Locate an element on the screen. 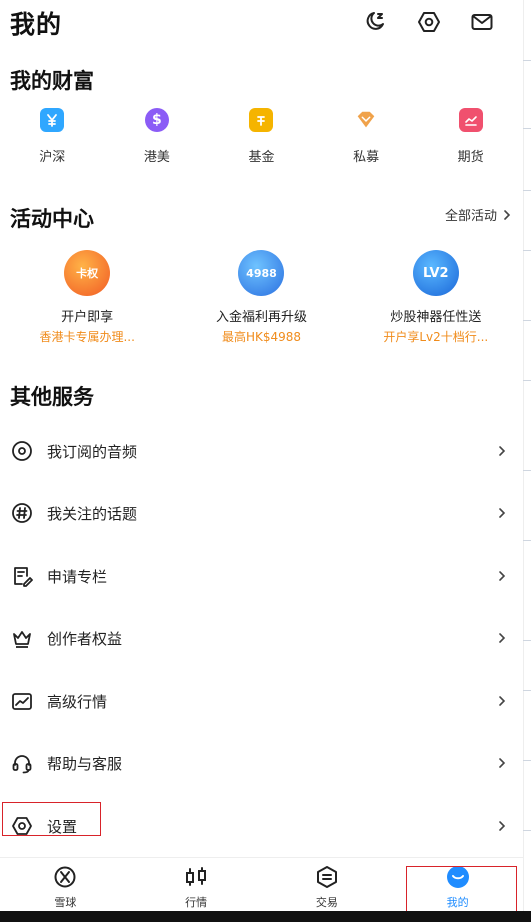 This screenshot has width=531, height=922. right-edge-strip is located at coordinates (527, 461).